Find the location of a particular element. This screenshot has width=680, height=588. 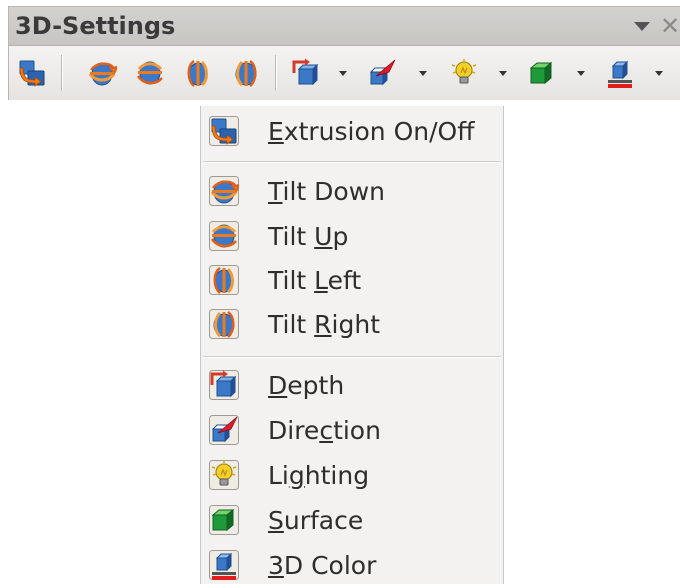

menu-item-label: Surface is located at coordinates (316, 520).